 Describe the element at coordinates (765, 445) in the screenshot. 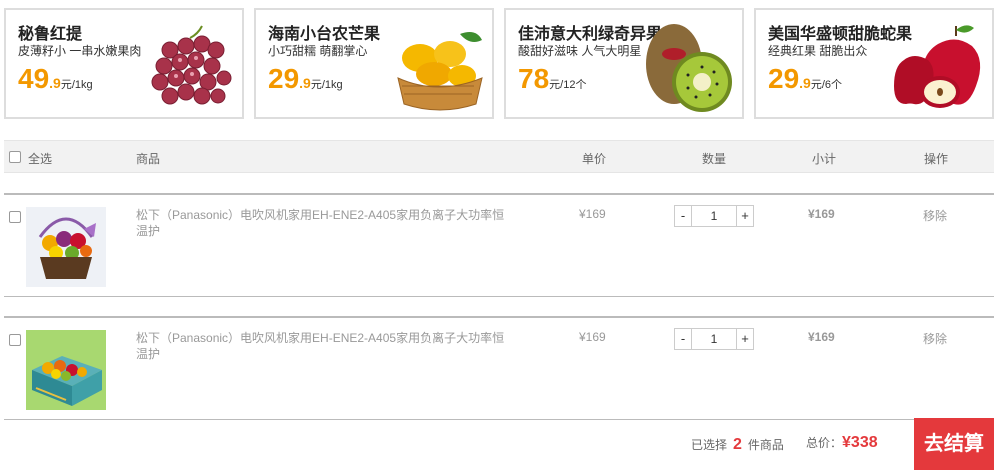

I see `selected-suffix: 件商品` at that location.